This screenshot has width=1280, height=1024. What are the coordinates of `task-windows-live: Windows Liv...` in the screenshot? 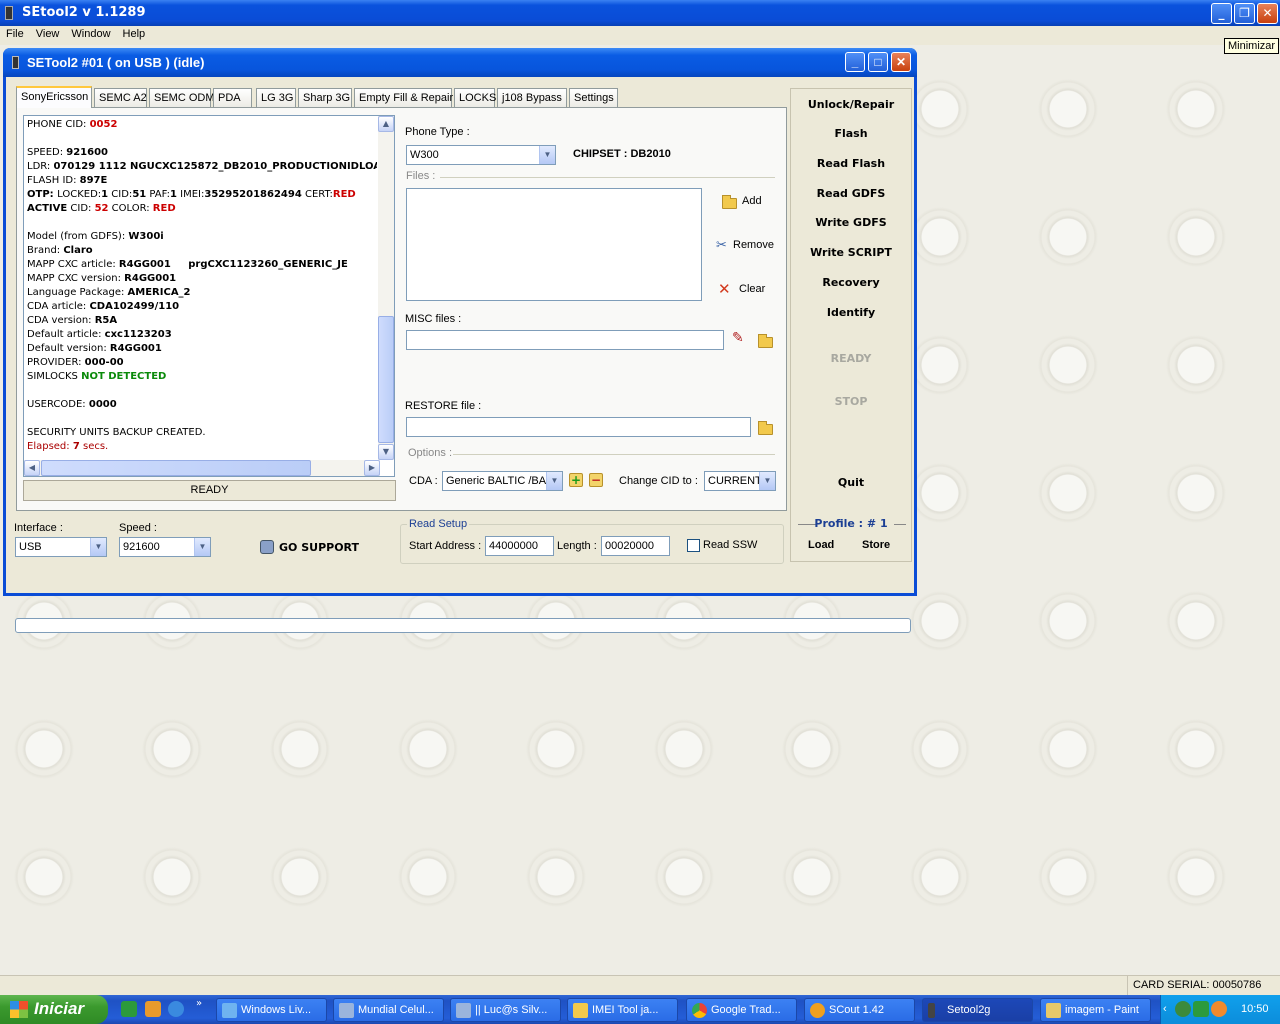 It's located at (271, 1010).